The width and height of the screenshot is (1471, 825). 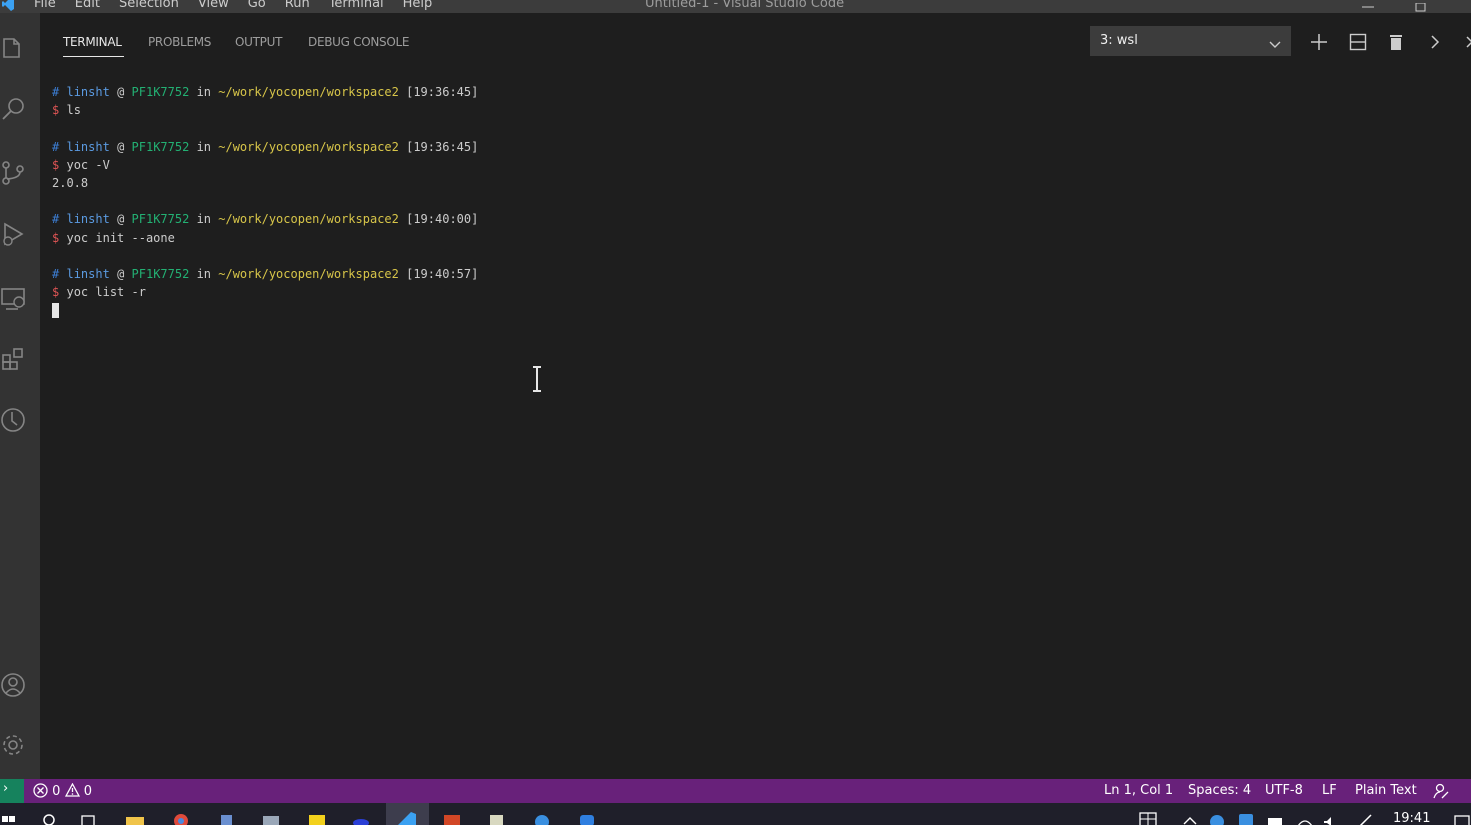 I want to click on timeline-icon, so click(x=14, y=420).